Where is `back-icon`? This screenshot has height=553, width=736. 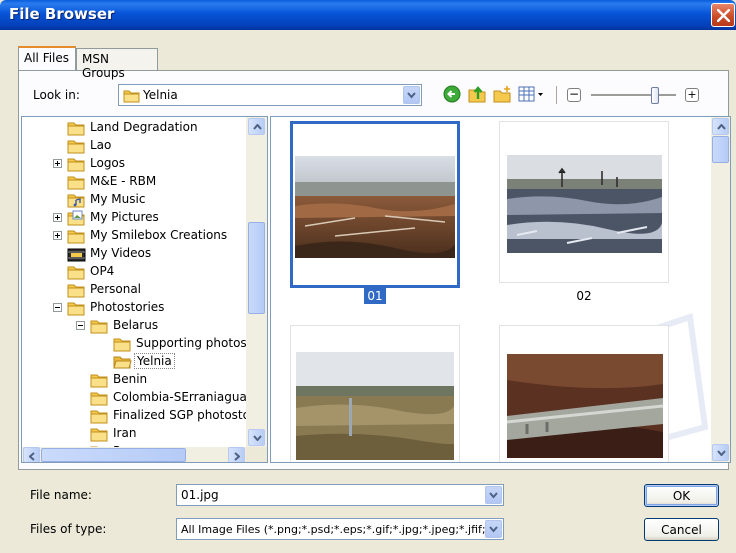
back-icon is located at coordinates (452, 94).